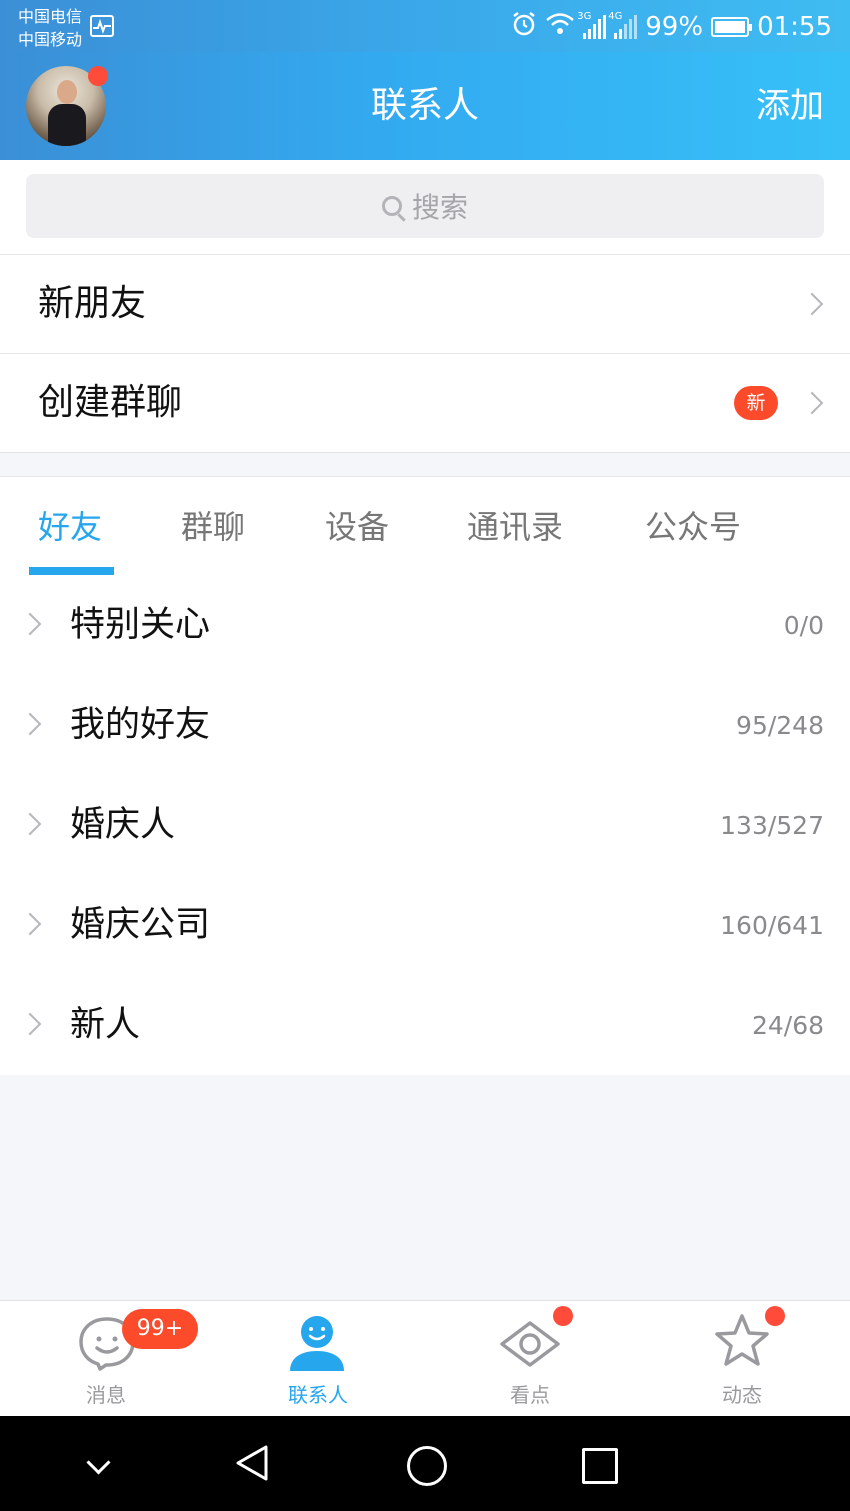 The height and width of the screenshot is (1511, 850). What do you see at coordinates (425, 526) in the screenshot?
I see `contact-tabs: 好友 群聊 设备 通讯录 公众号` at bounding box center [425, 526].